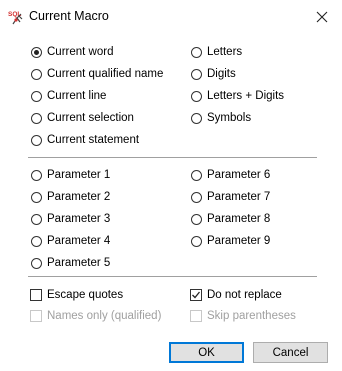 The height and width of the screenshot is (371, 342). I want to click on ok-button: OK, so click(206, 352).